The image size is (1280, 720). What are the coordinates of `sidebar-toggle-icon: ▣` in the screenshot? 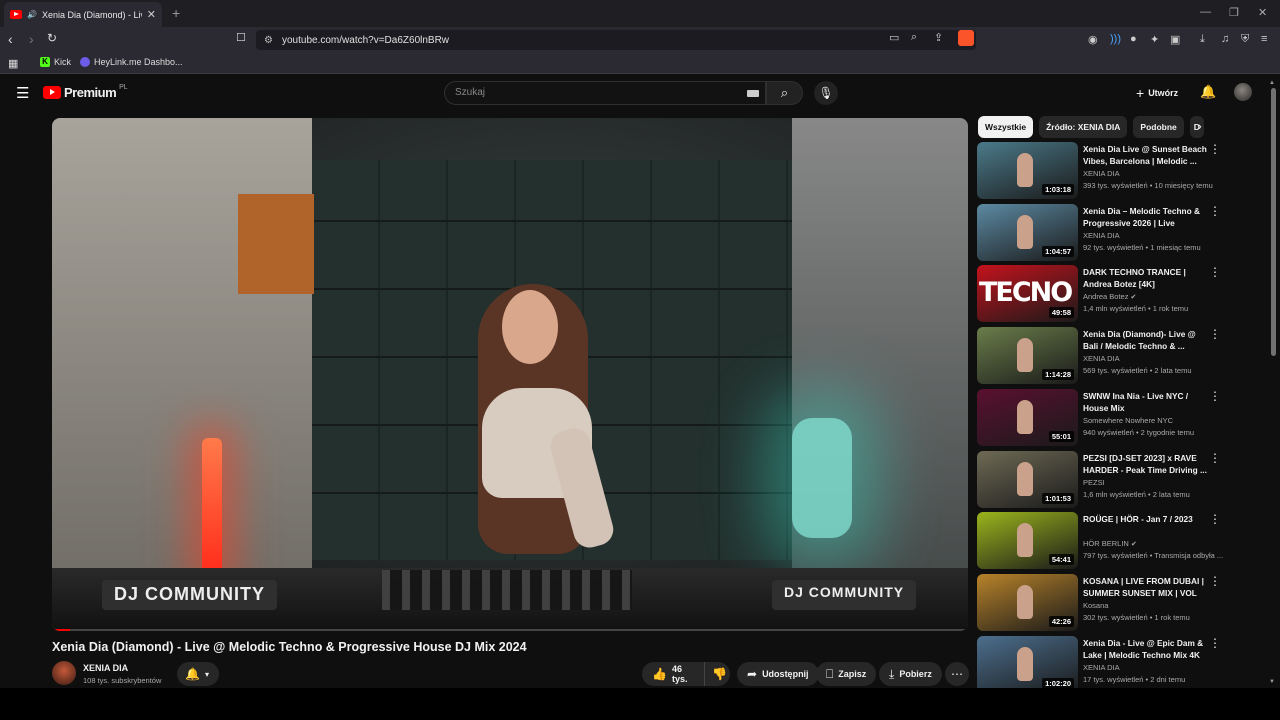 It's located at (1175, 39).